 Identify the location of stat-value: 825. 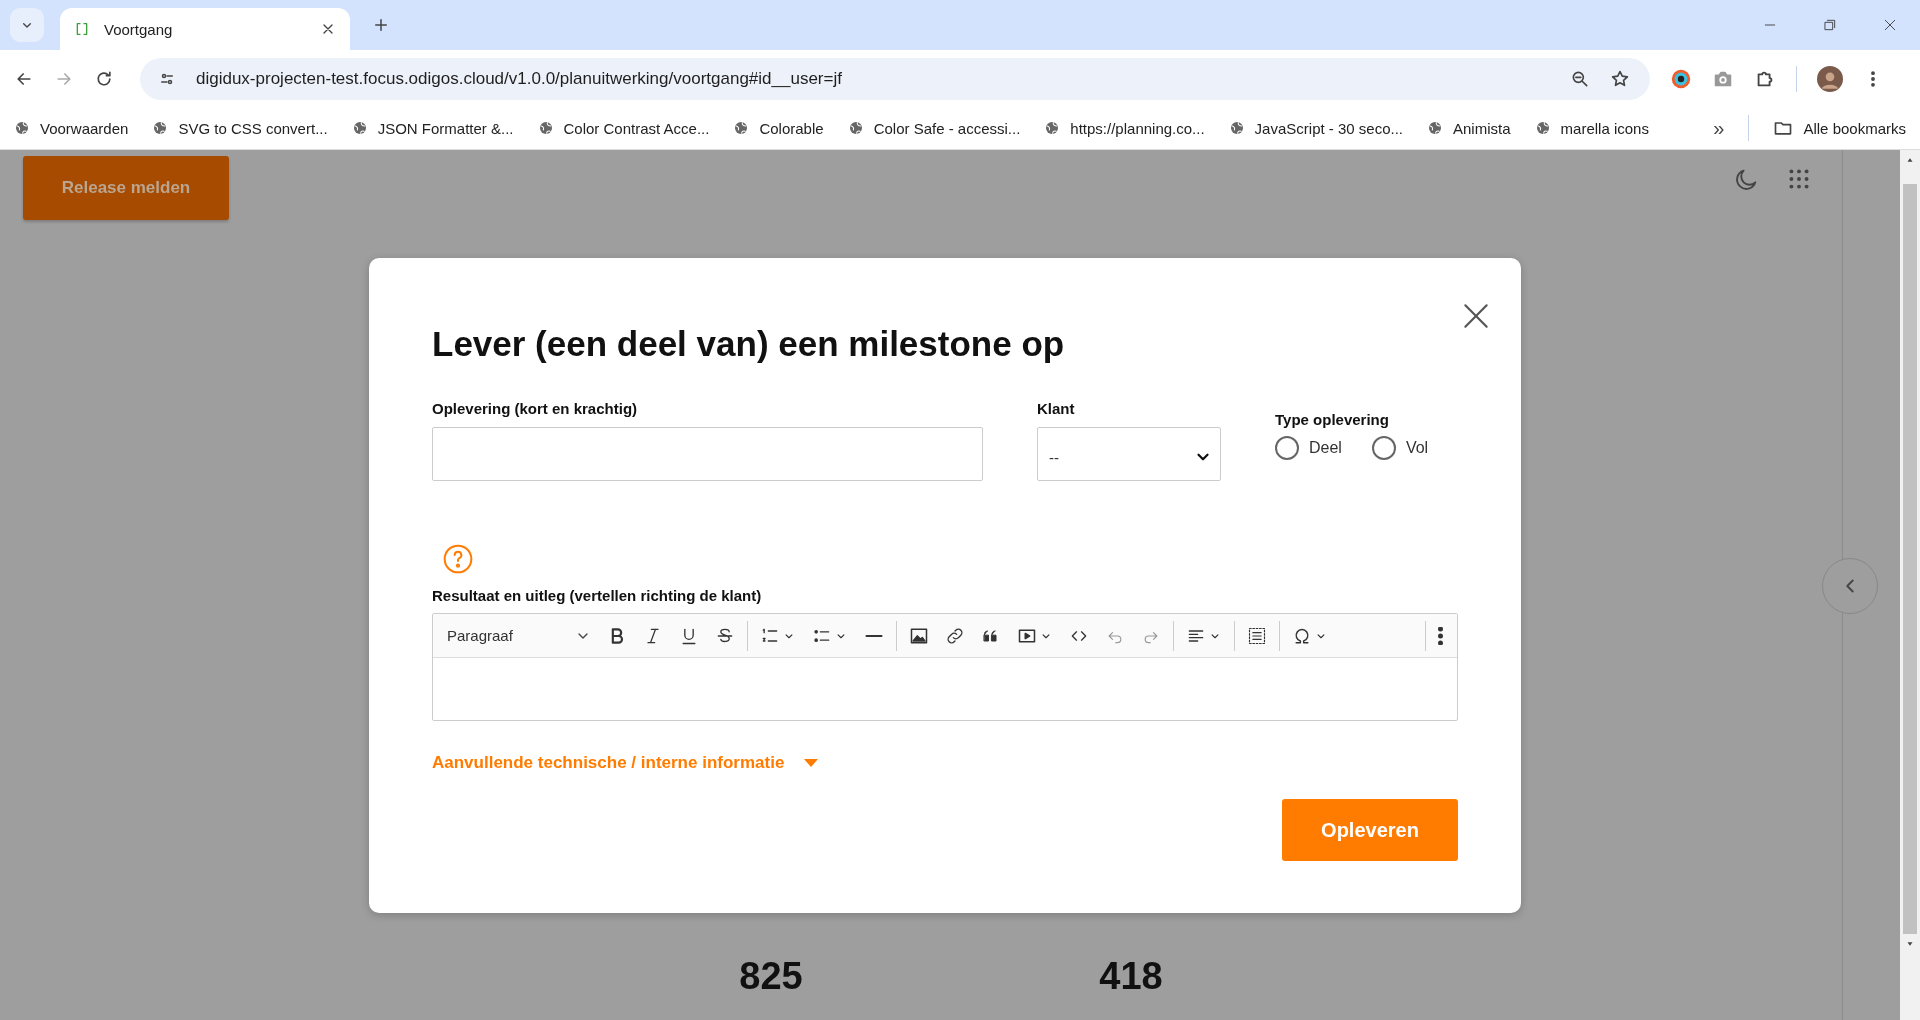
(771, 976).